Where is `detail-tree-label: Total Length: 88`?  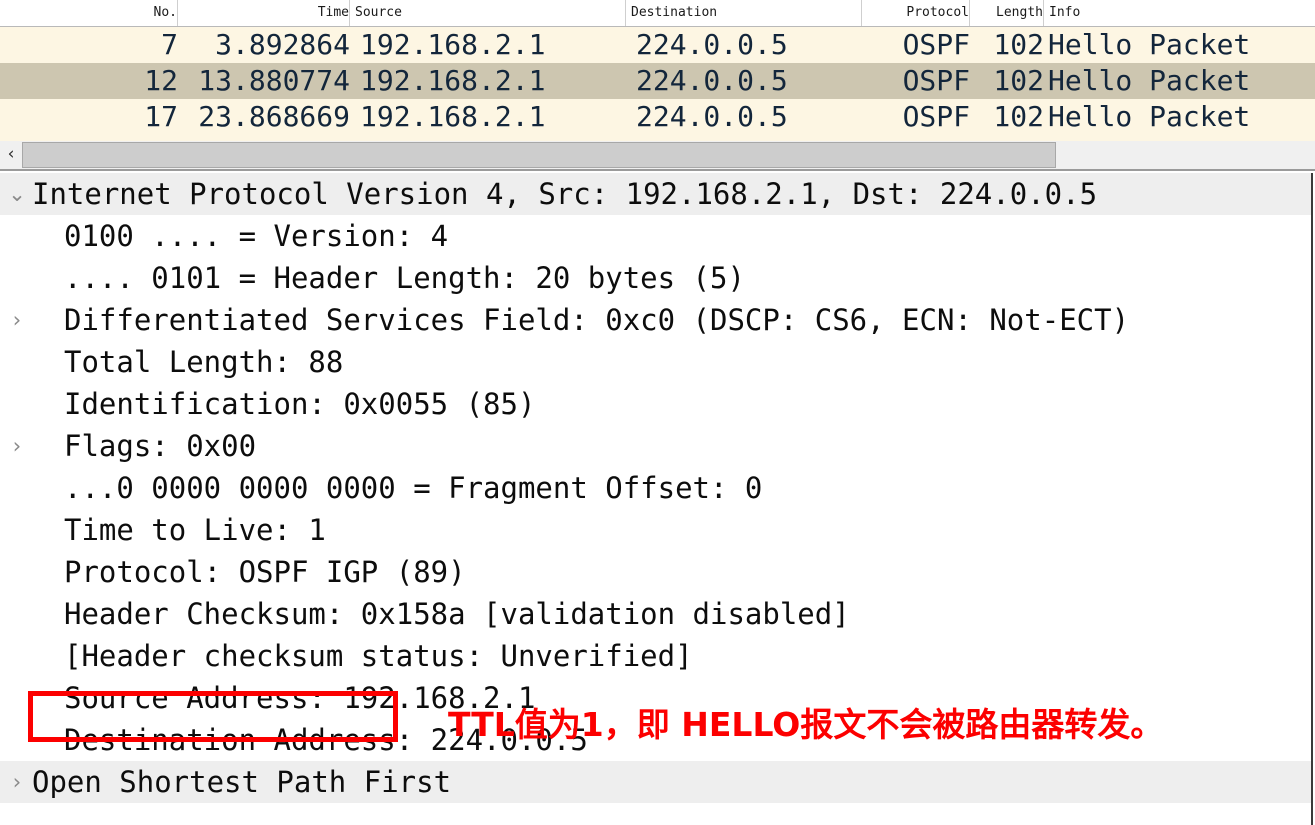 detail-tree-label: Total Length: 88 is located at coordinates (204, 362).